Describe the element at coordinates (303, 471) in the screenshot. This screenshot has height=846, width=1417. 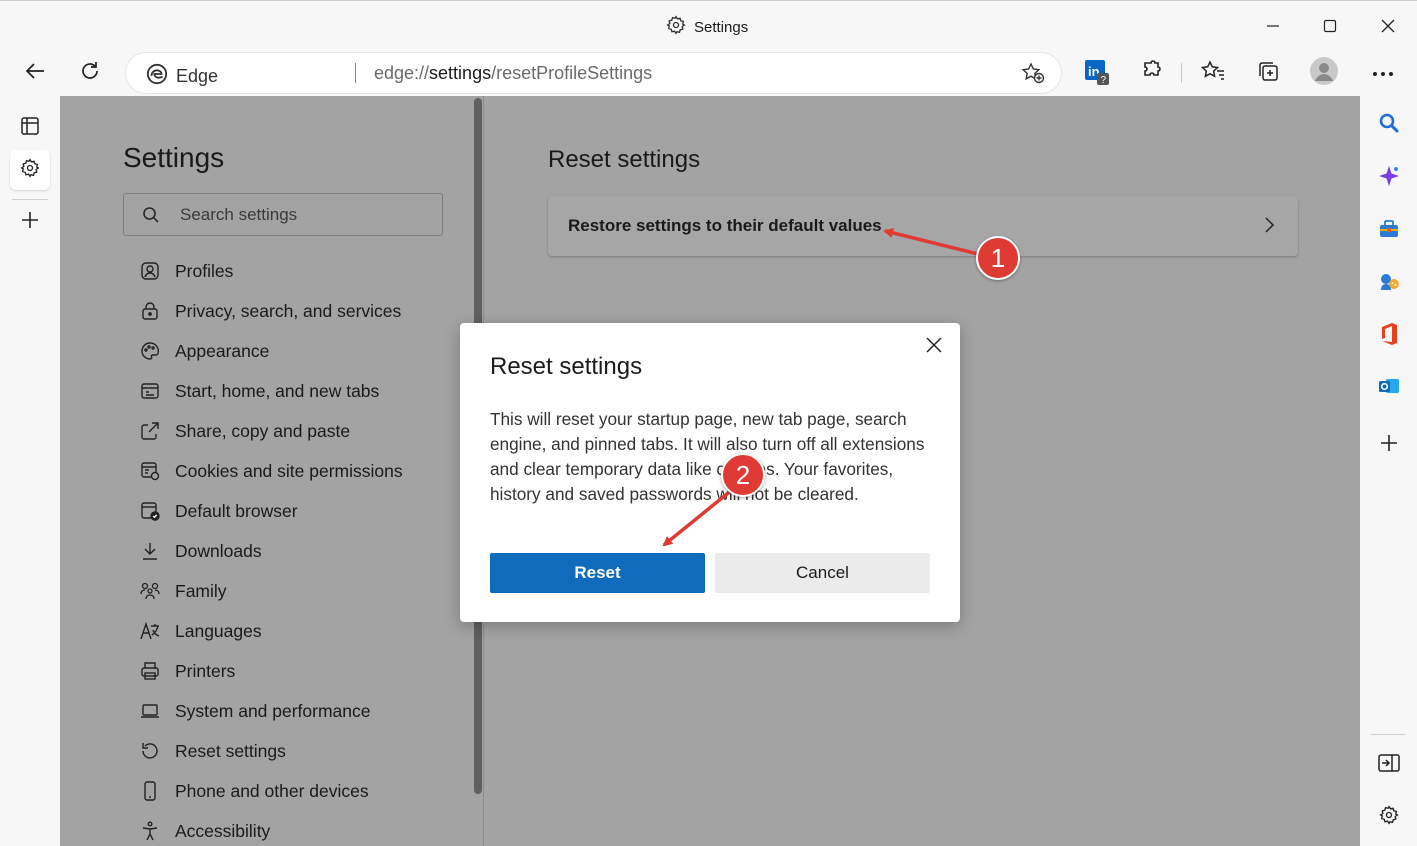
I see `nav-item-cookies: Cookies and site permissions` at that location.